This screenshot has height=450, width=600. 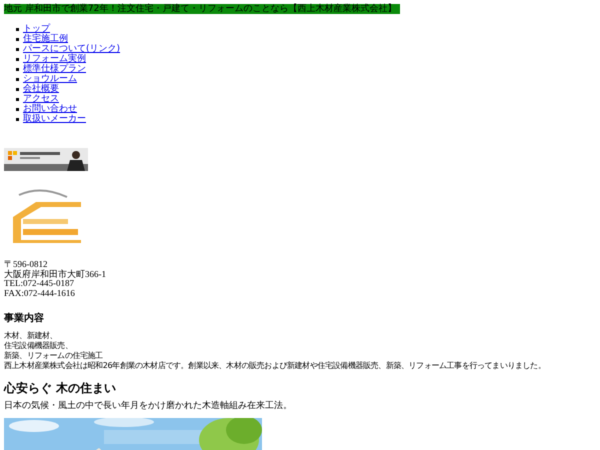 What do you see at coordinates (39, 346) in the screenshot?
I see `body-text: 住宅設備機器販売、` at bounding box center [39, 346].